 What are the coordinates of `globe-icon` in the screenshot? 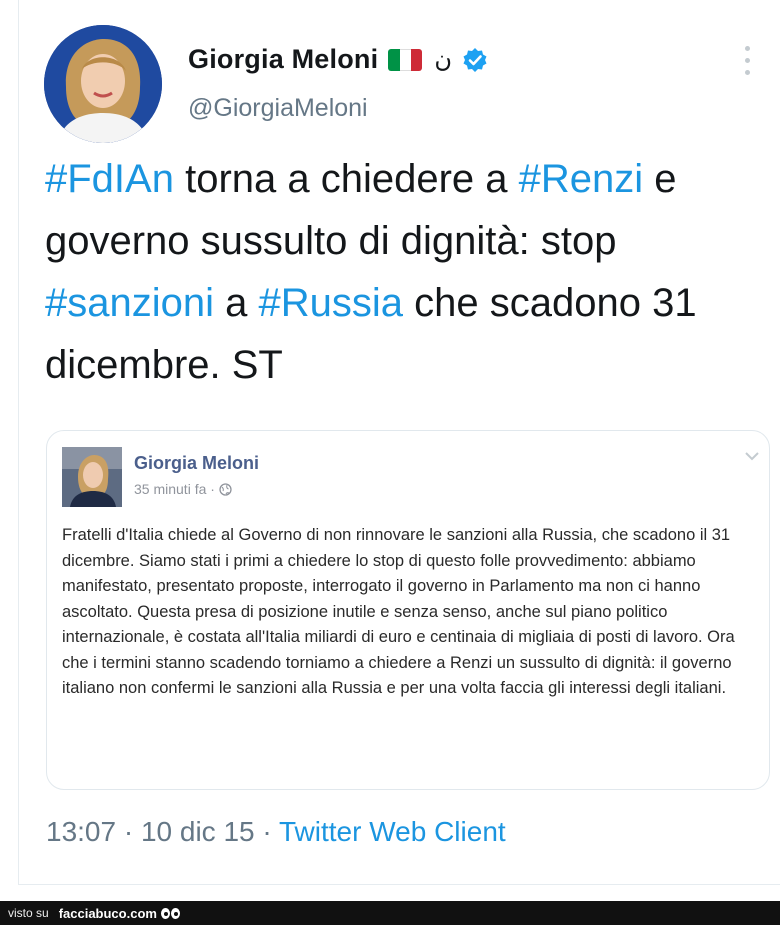 It's located at (225, 489).